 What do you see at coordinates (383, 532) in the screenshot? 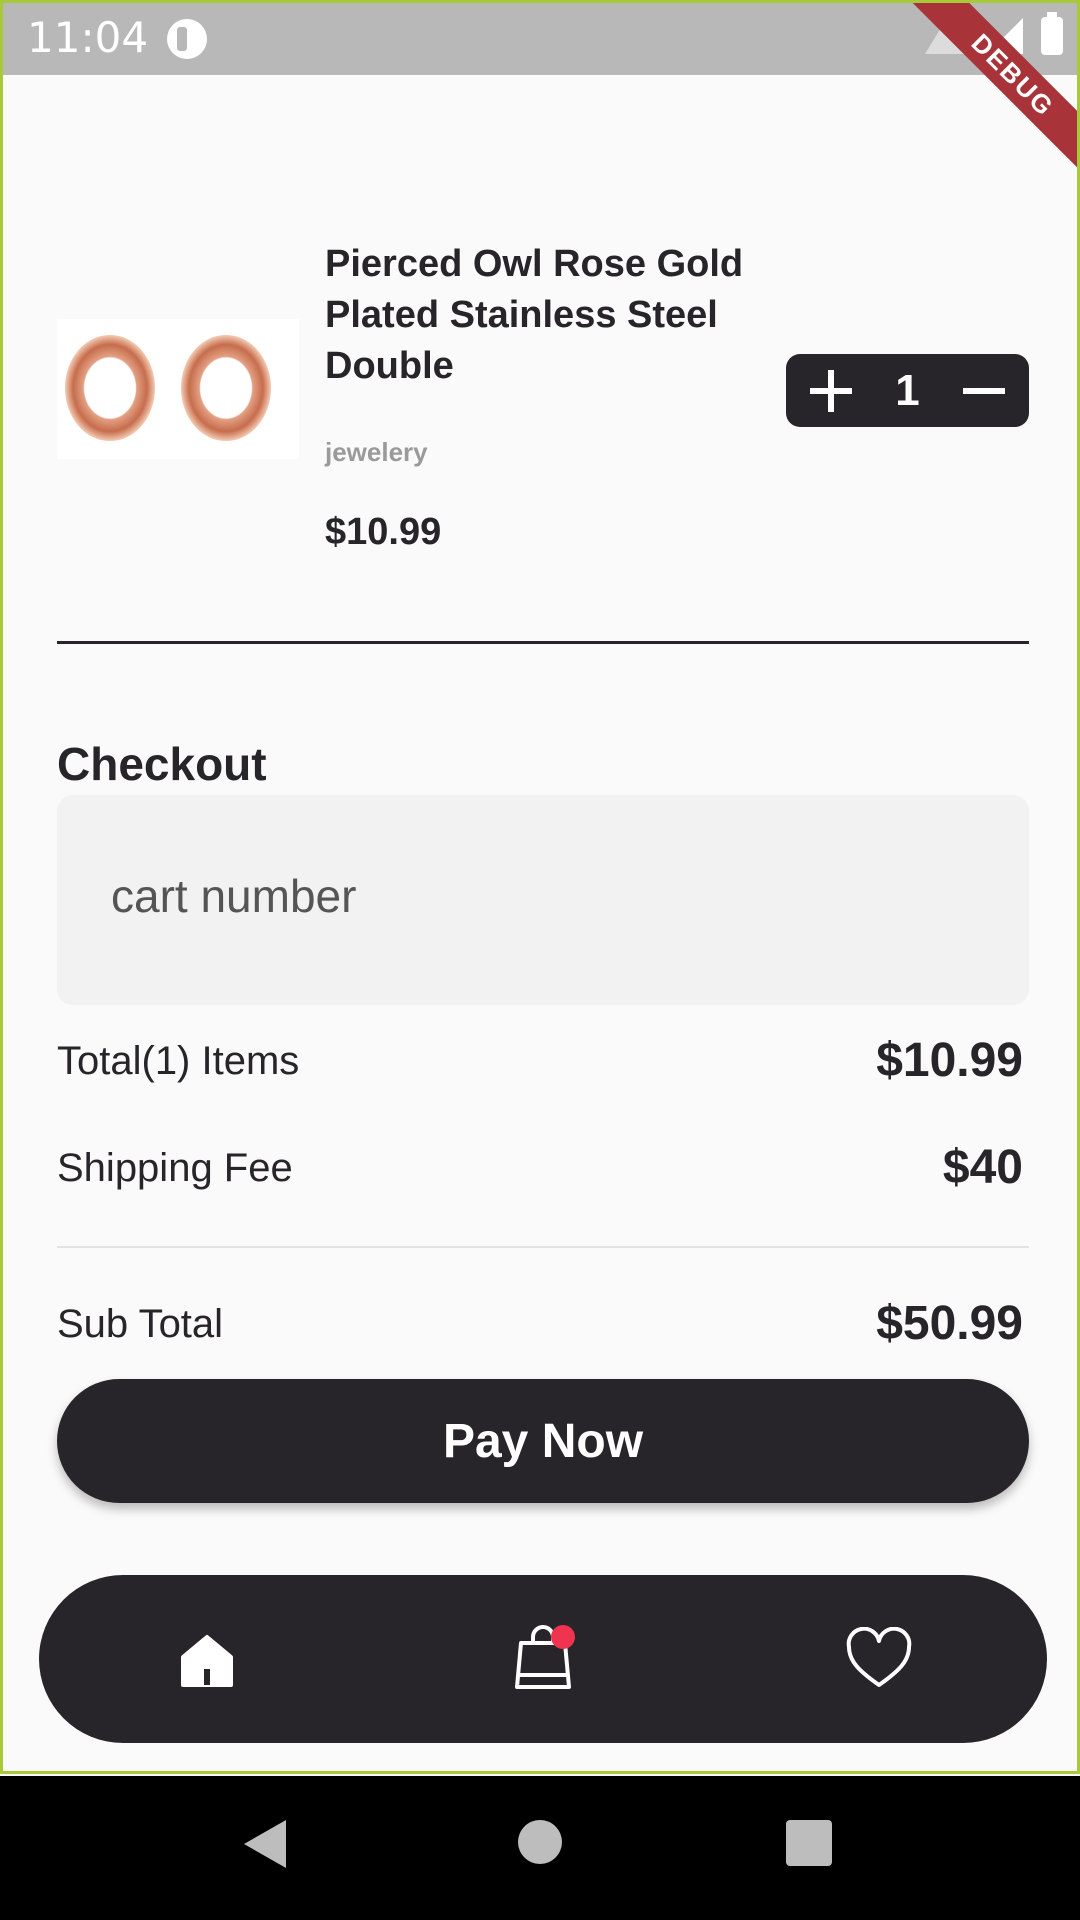
I see `product-price: $10.99` at bounding box center [383, 532].